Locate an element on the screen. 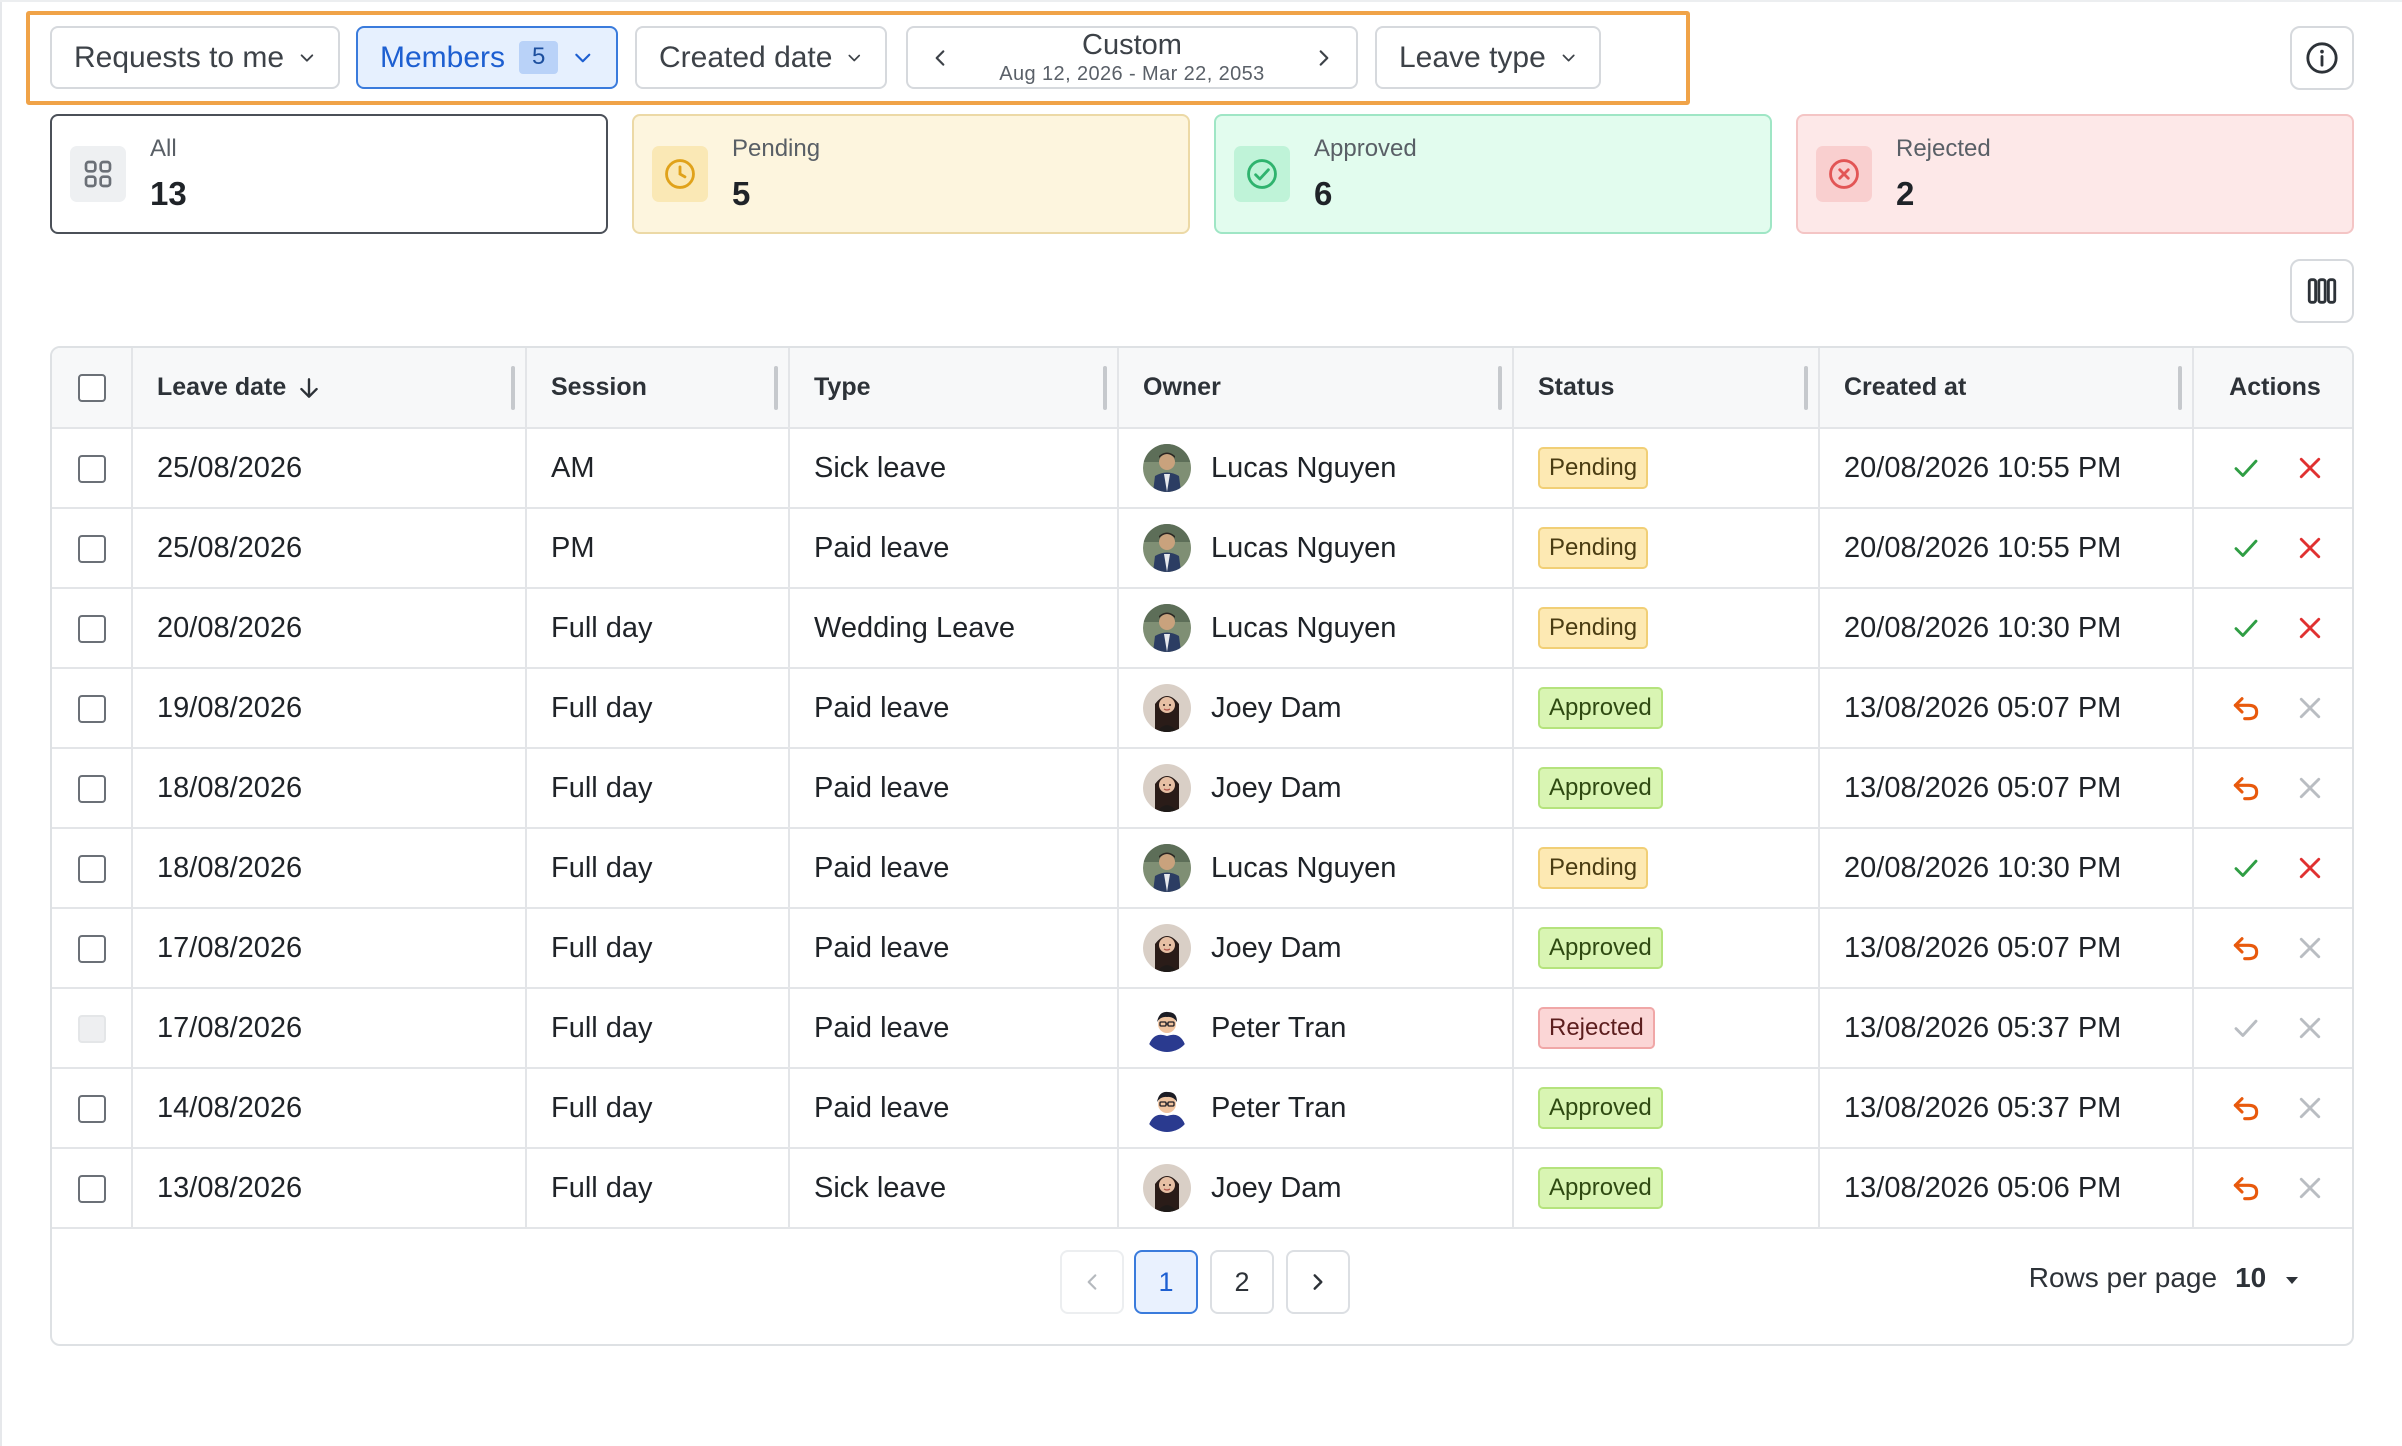 The height and width of the screenshot is (1446, 2402). reject-button-disabled is located at coordinates (2310, 708).